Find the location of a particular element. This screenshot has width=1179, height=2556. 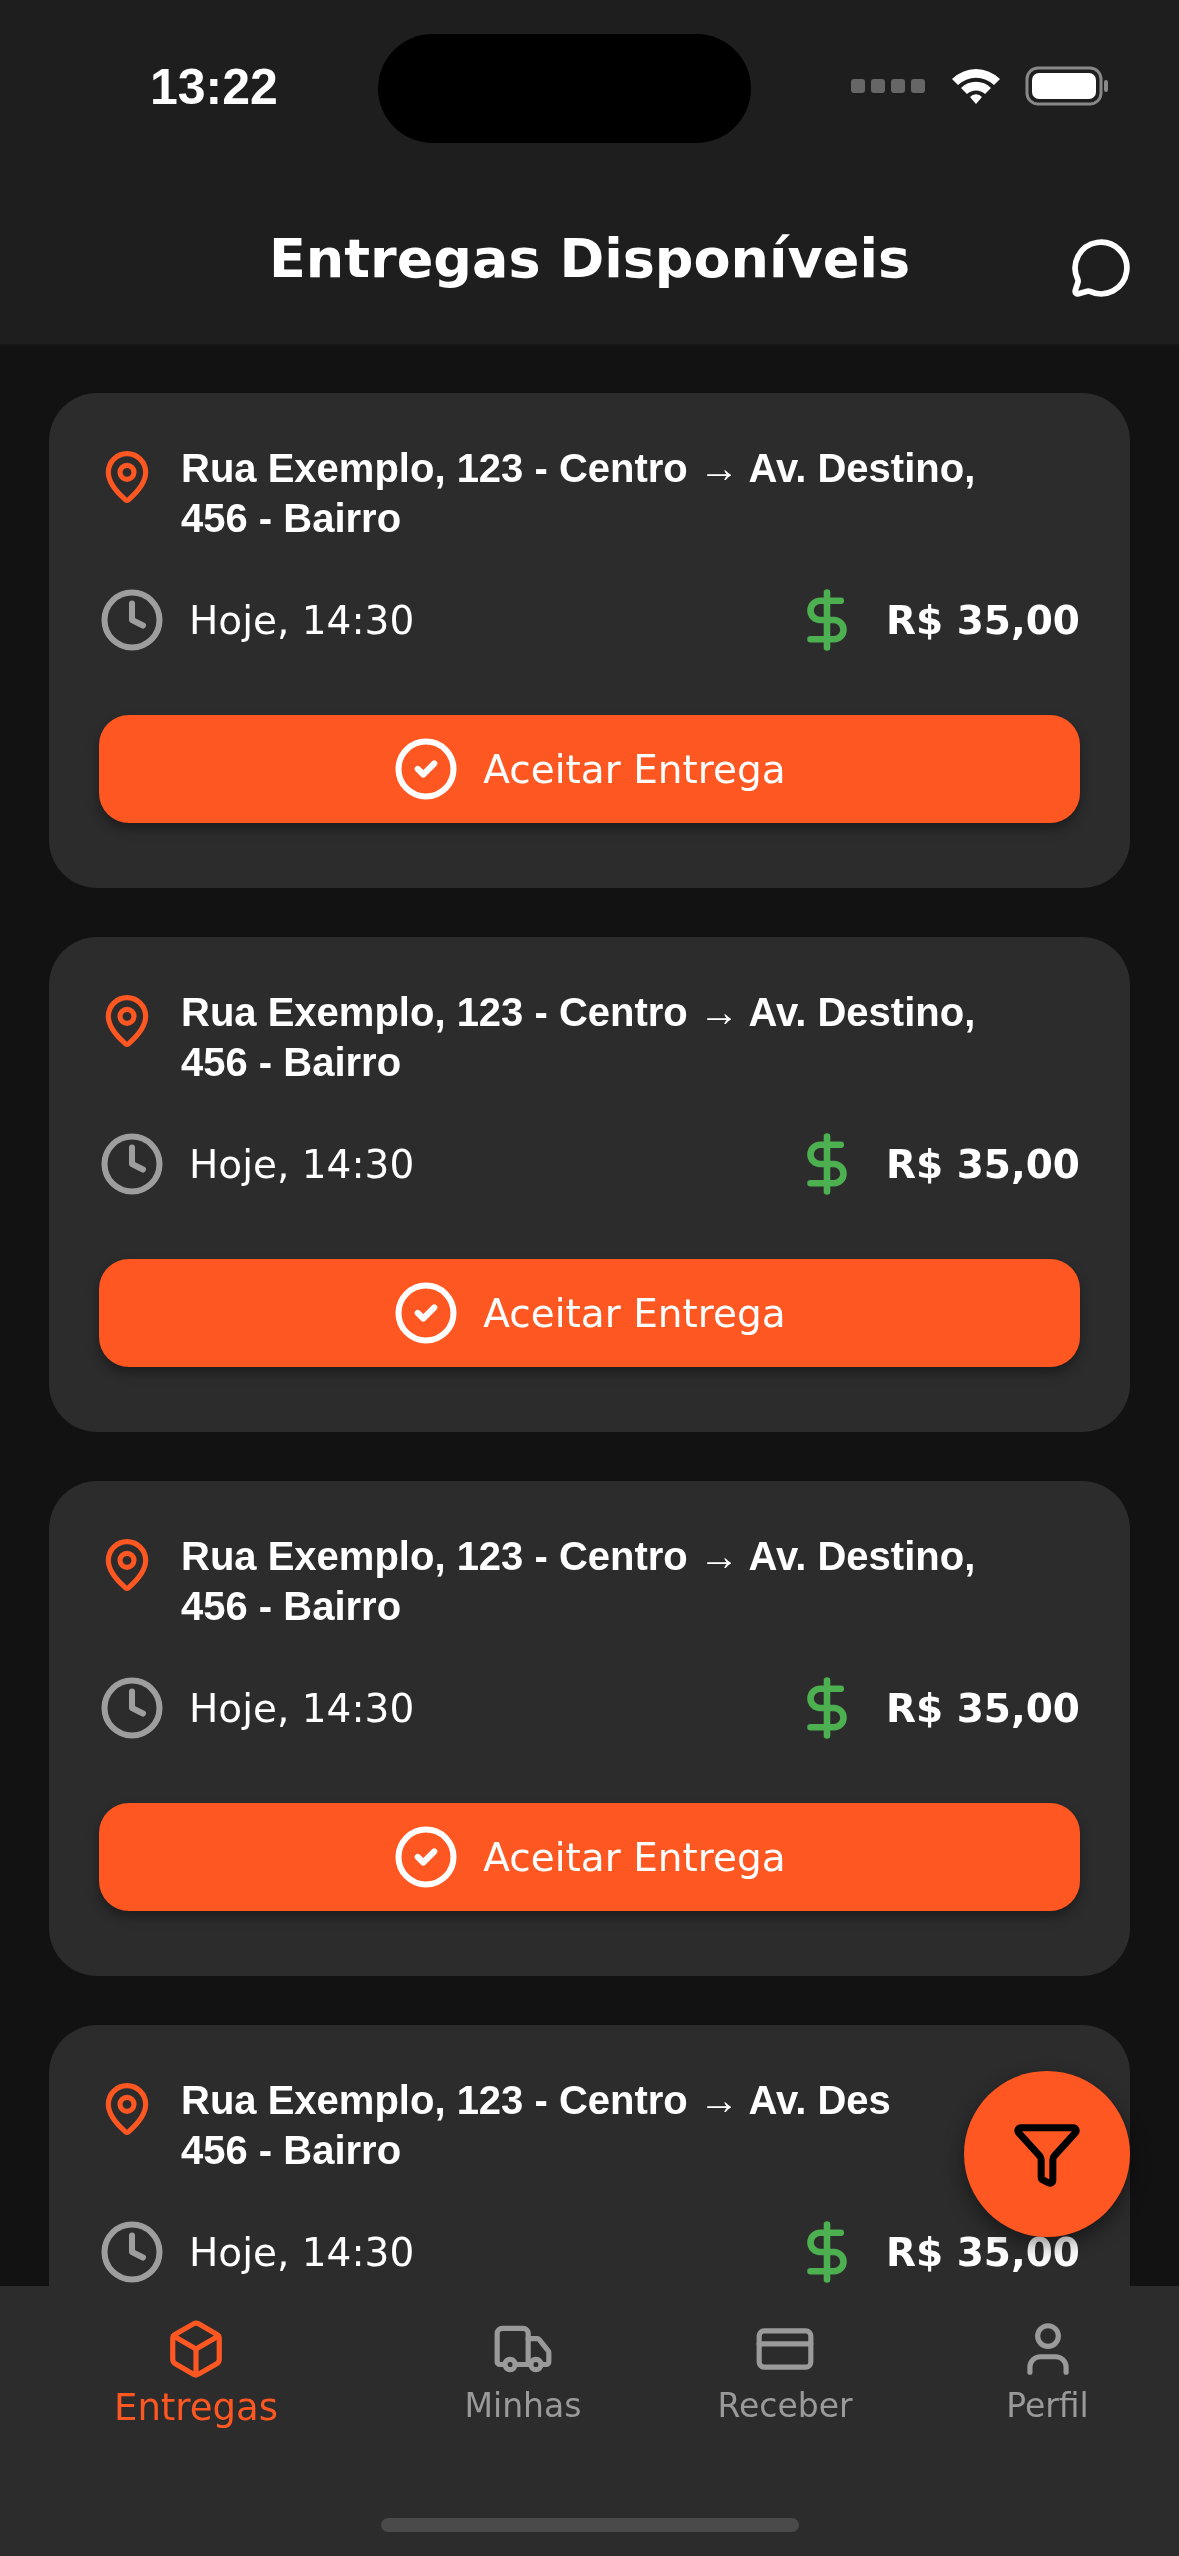

page-title: Entregas Disponíveis is located at coordinates (589, 258).